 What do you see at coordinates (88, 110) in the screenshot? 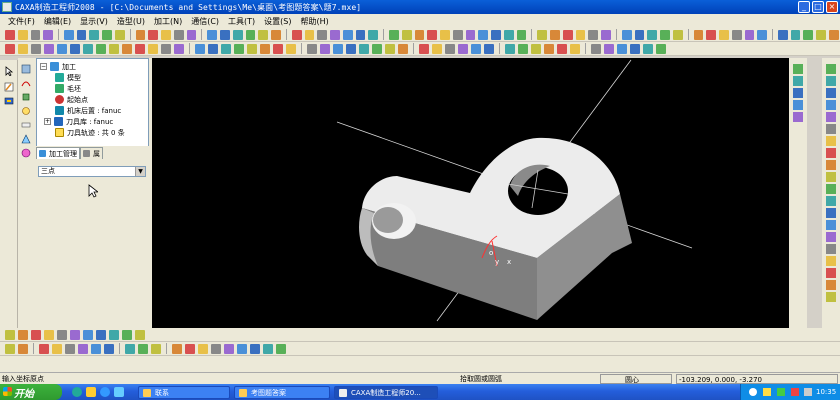
I see `tree-item-machine-post: 机床后置 : fanuc` at bounding box center [88, 110].